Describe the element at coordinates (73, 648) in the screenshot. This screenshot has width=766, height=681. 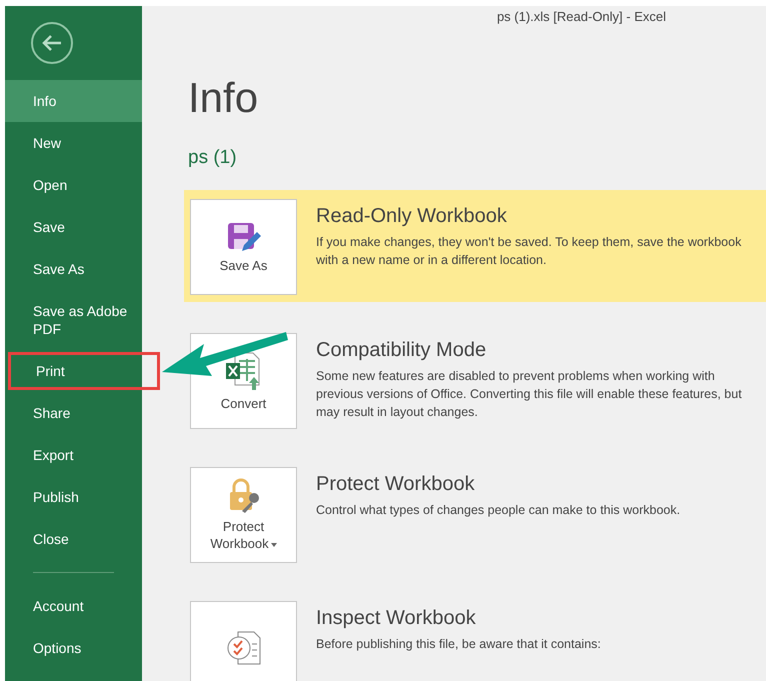
I see `sidebar-item: Options` at that location.